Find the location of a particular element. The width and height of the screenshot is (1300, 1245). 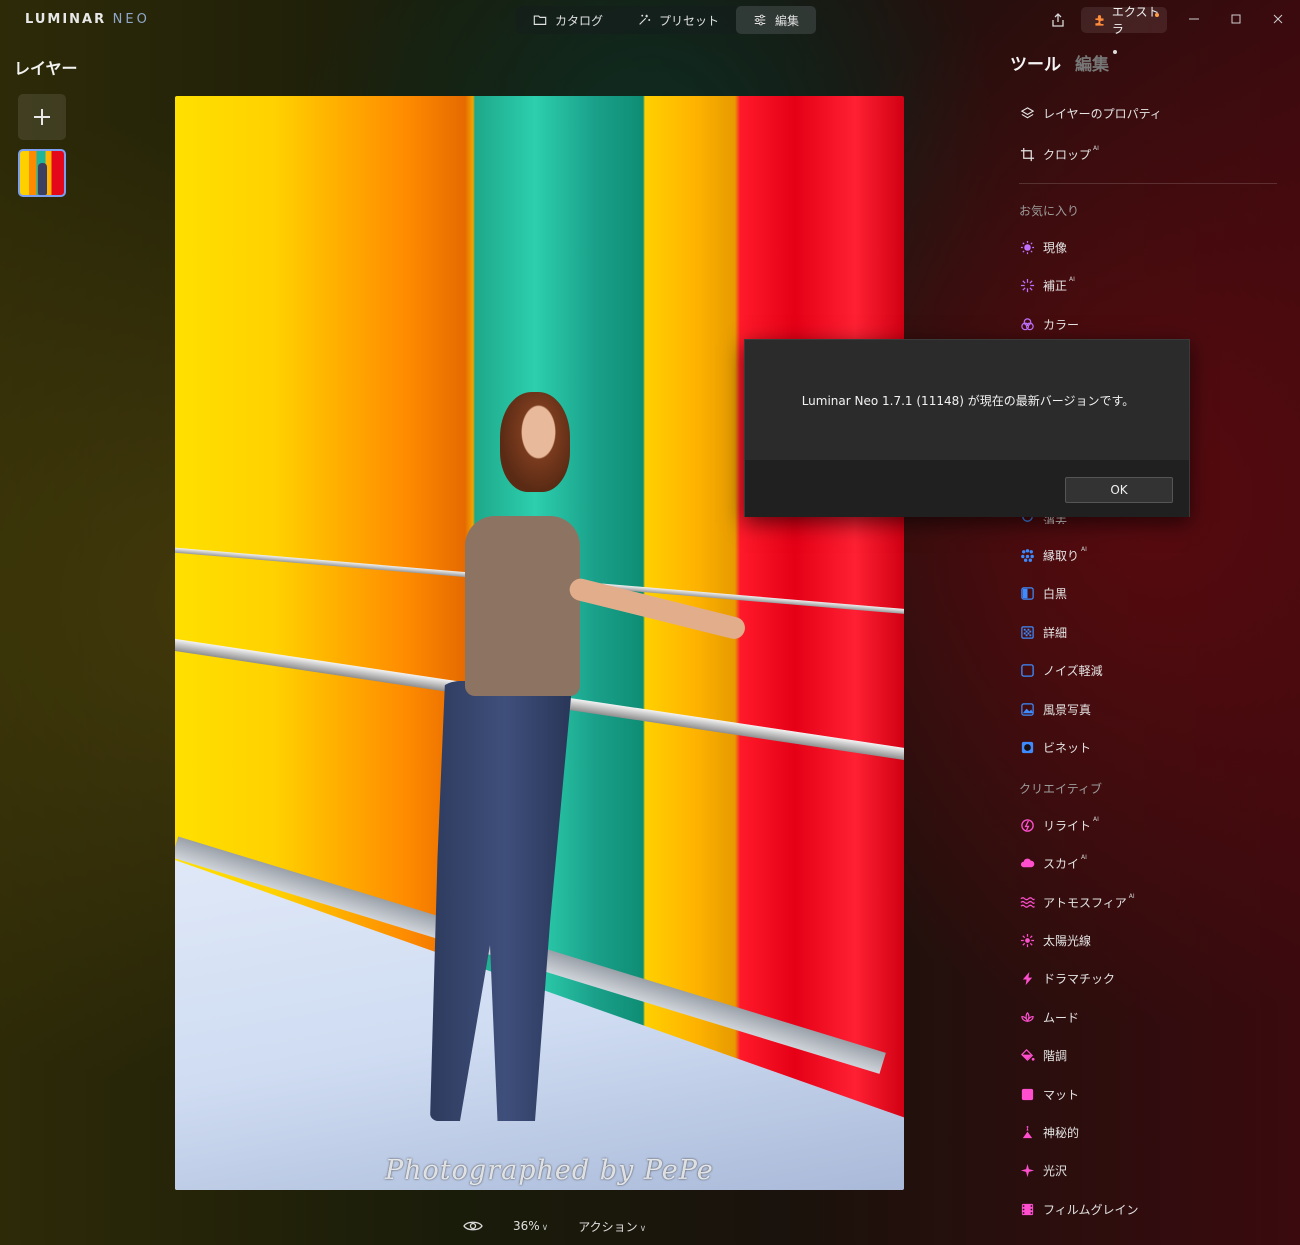

enhance-icon is located at coordinates (1027, 285).